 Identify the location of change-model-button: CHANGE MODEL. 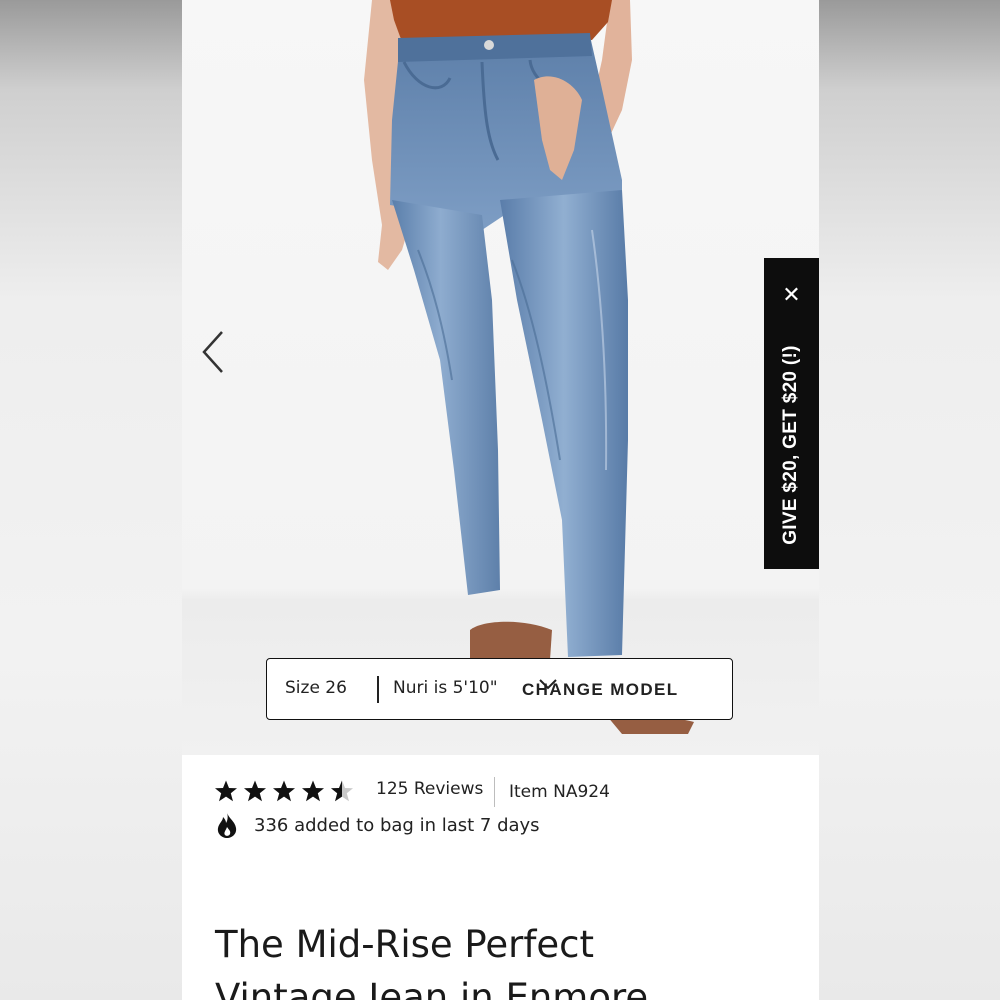
(600, 690).